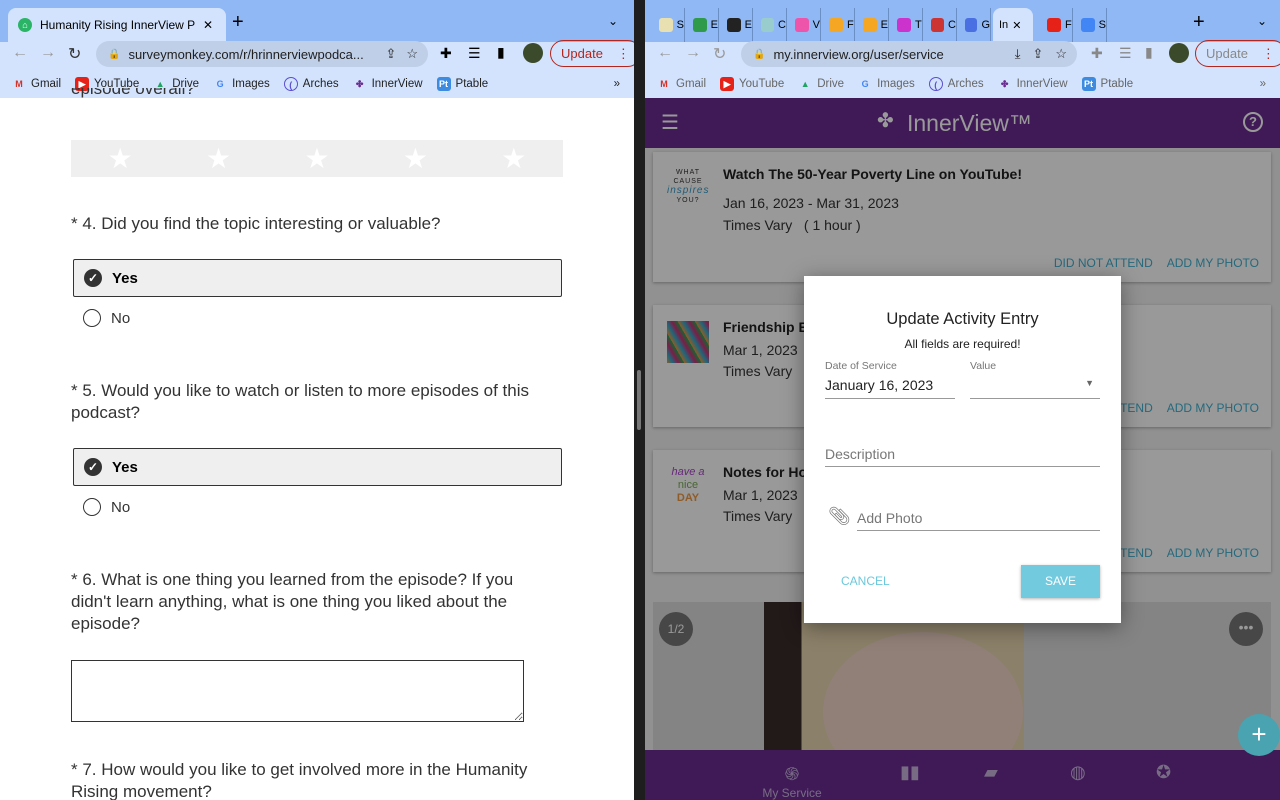 The width and height of the screenshot is (1280, 800). I want to click on bookmark-ptable: Pt Ptable, so click(1107, 84).